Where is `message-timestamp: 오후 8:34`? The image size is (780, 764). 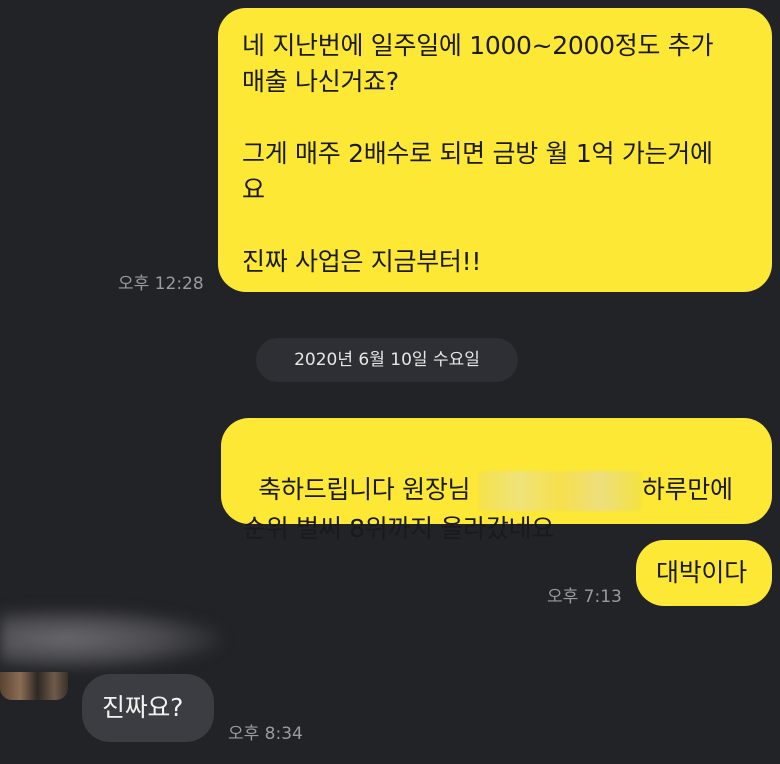 message-timestamp: 오후 8:34 is located at coordinates (265, 734).